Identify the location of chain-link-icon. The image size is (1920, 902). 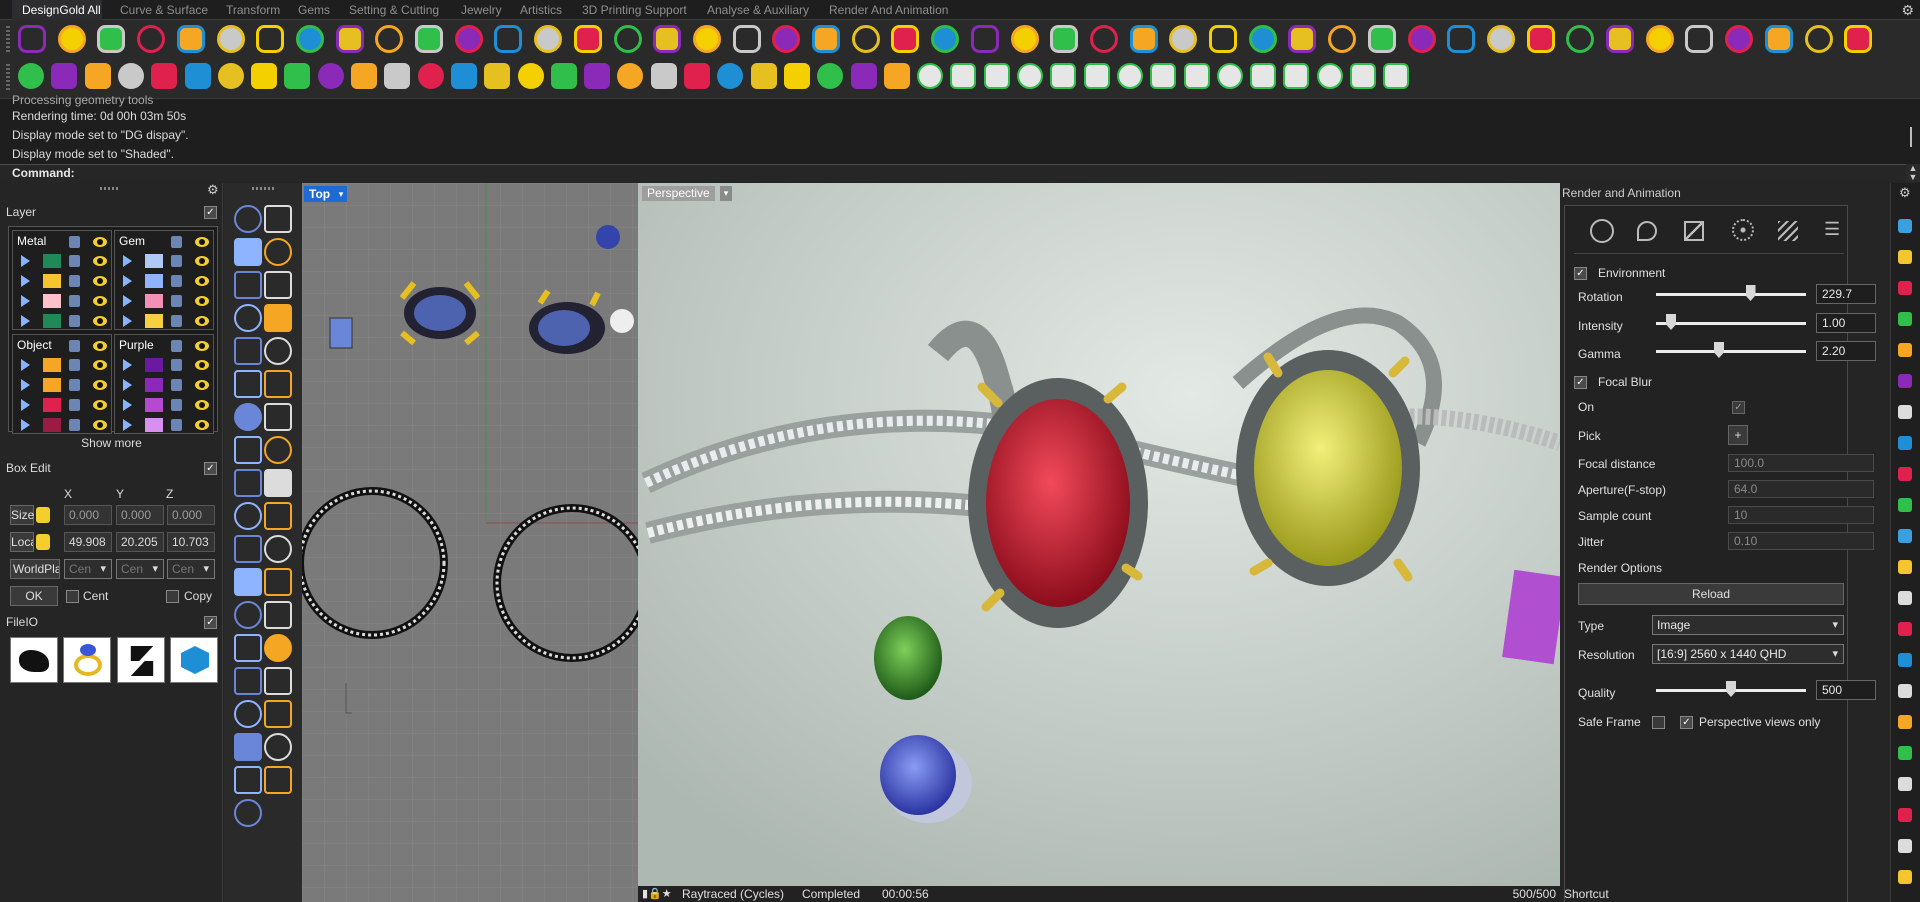
(230, 76).